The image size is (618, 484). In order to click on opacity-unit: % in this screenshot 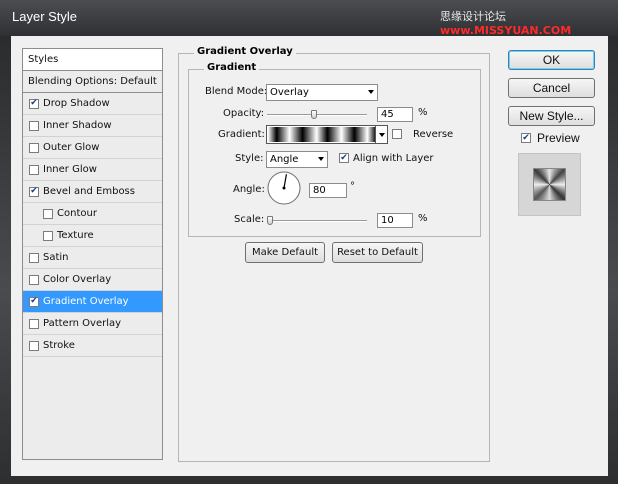, I will do `click(423, 112)`.